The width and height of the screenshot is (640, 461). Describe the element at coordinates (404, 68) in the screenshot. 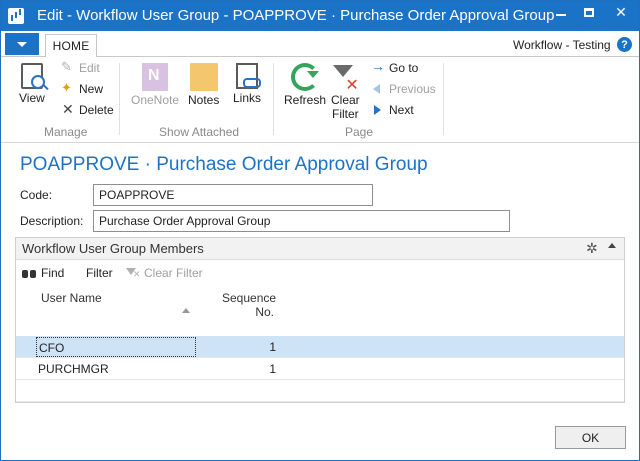

I see `goto-label: Go to` at that location.